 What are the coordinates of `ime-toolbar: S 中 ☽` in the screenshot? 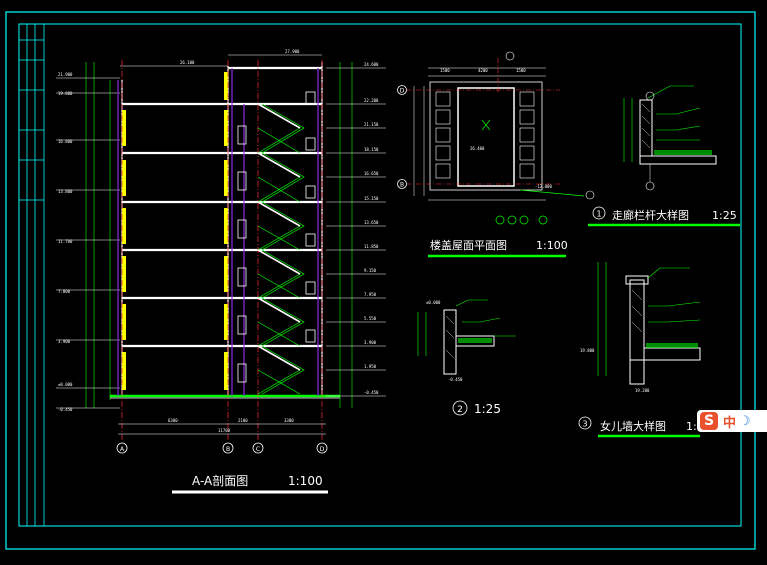 It's located at (732, 421).